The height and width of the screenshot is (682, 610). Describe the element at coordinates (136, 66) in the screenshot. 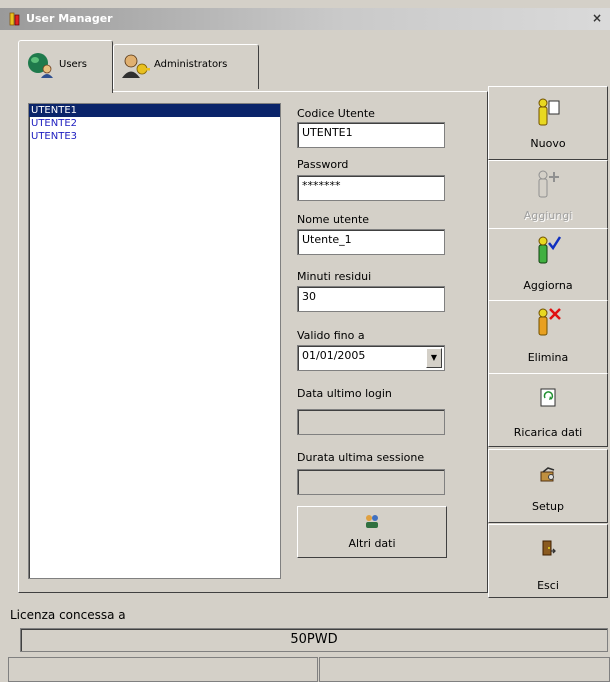

I see `administrators-icon` at that location.